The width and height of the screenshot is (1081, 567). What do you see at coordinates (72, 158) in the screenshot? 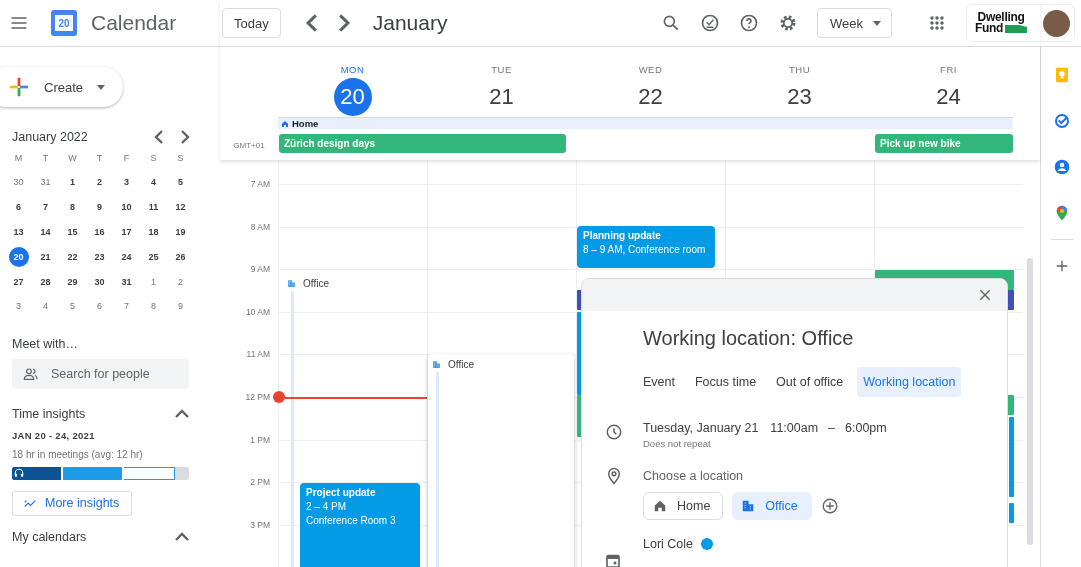
I see `weekday-label: W` at bounding box center [72, 158].